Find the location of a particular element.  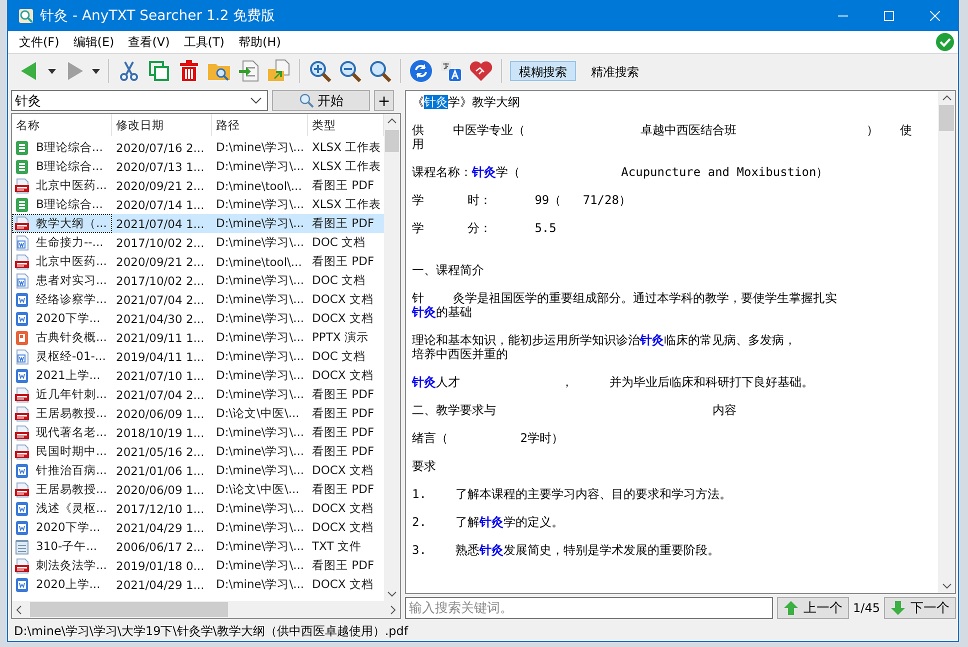

result-row: B理论综合... 2020/07/16 2... D:\mine\学习\... XLSX 工作表 is located at coordinates (198, 147).